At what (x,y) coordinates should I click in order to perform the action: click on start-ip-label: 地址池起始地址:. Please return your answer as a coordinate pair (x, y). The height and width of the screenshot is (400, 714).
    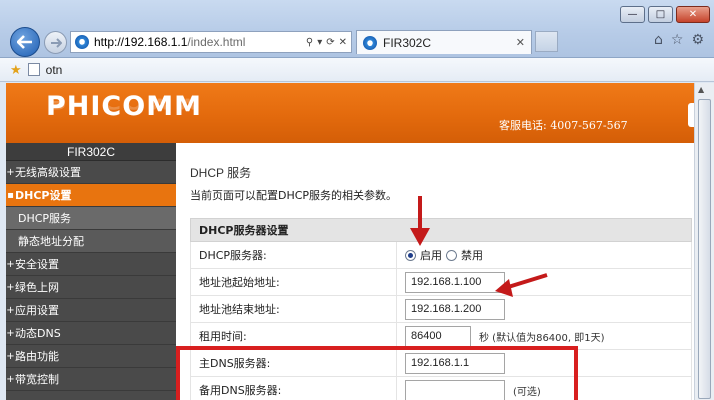
    Looking at the image, I should click on (294, 282).